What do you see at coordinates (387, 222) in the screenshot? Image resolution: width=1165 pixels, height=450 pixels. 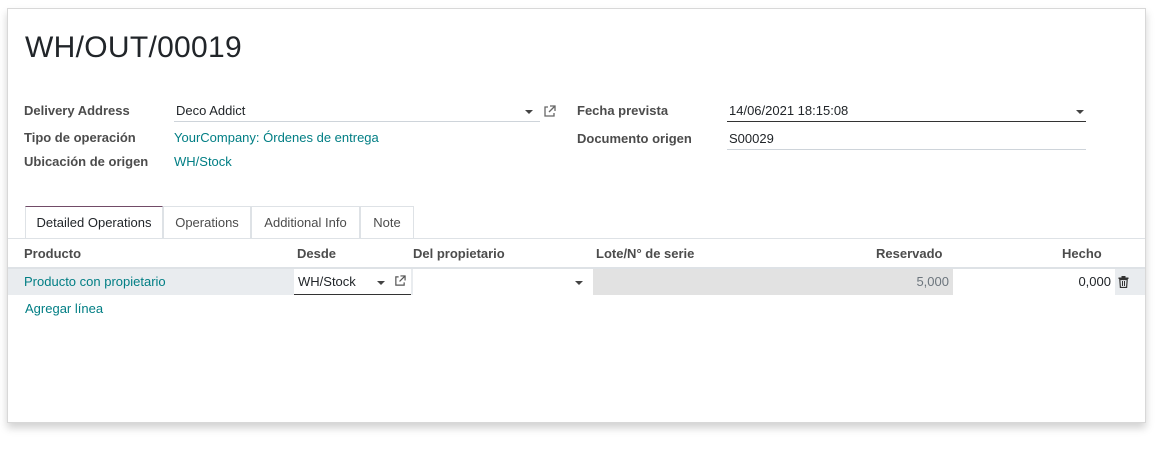 I see `tab-note: Note` at bounding box center [387, 222].